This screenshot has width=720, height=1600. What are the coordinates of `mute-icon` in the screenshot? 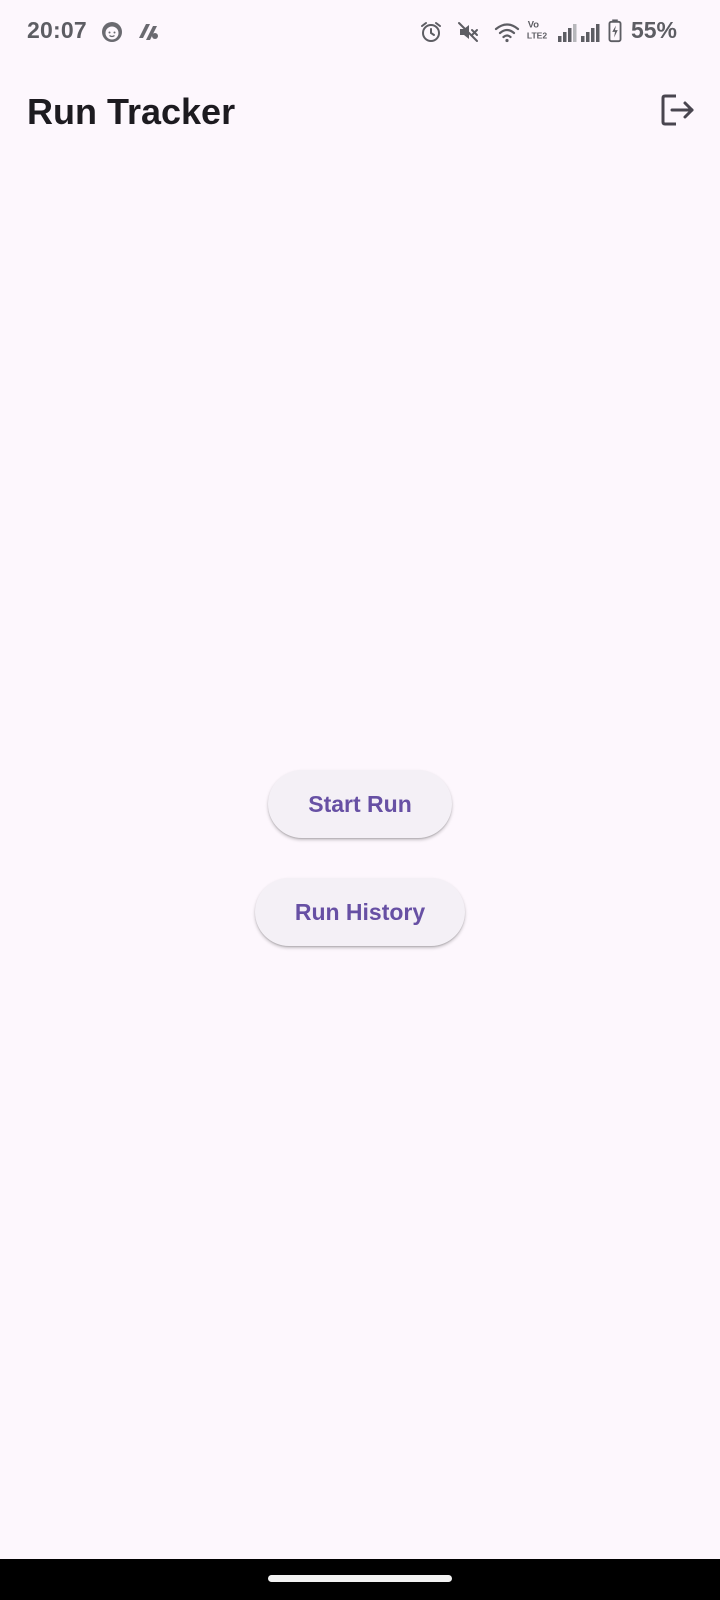 It's located at (468, 32).